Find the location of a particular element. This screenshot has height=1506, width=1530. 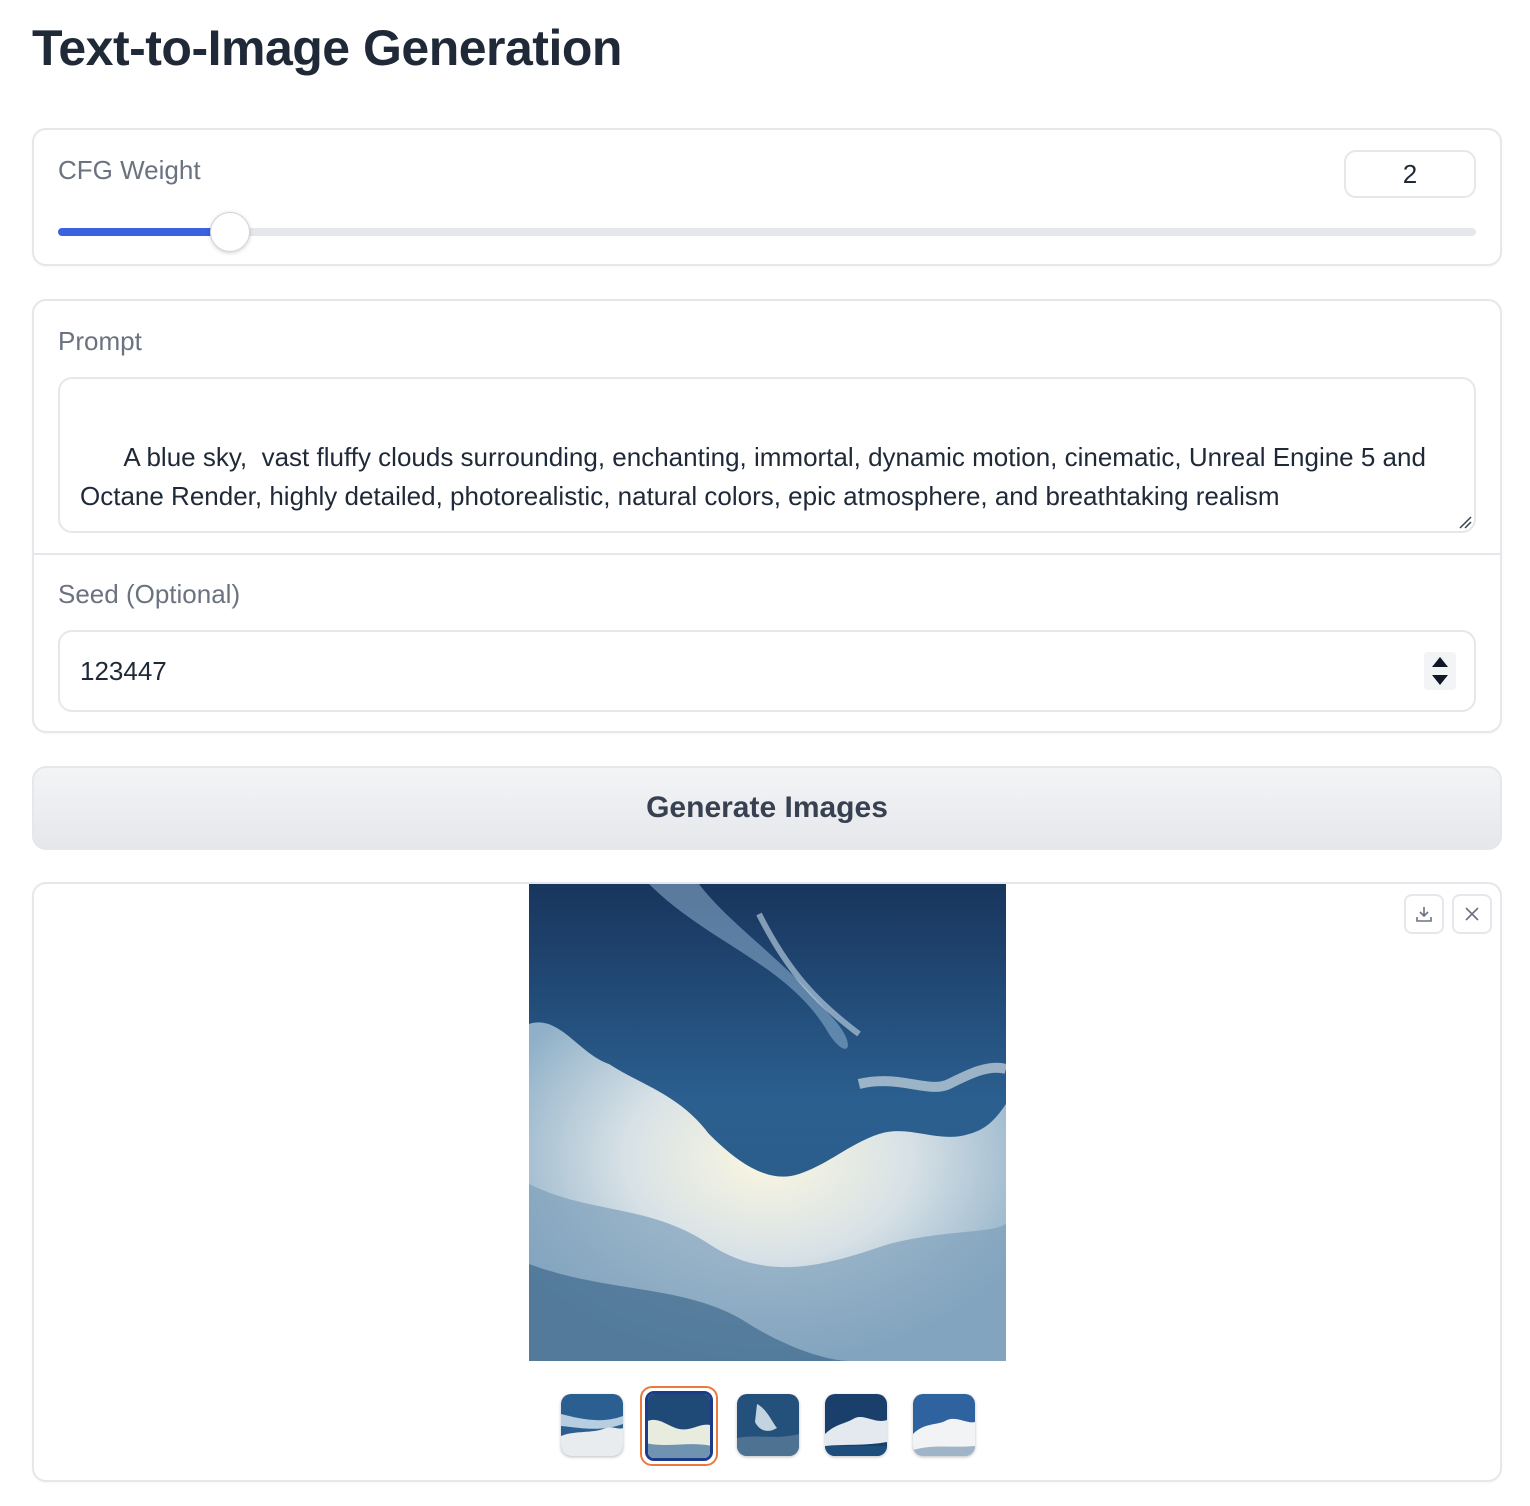

divider is located at coordinates (767, 554).